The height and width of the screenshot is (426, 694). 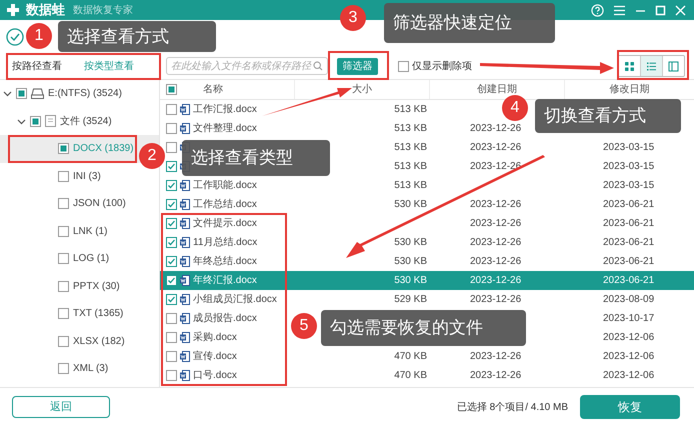 I want to click on file-name: 工作职能.docx, so click(x=225, y=185).